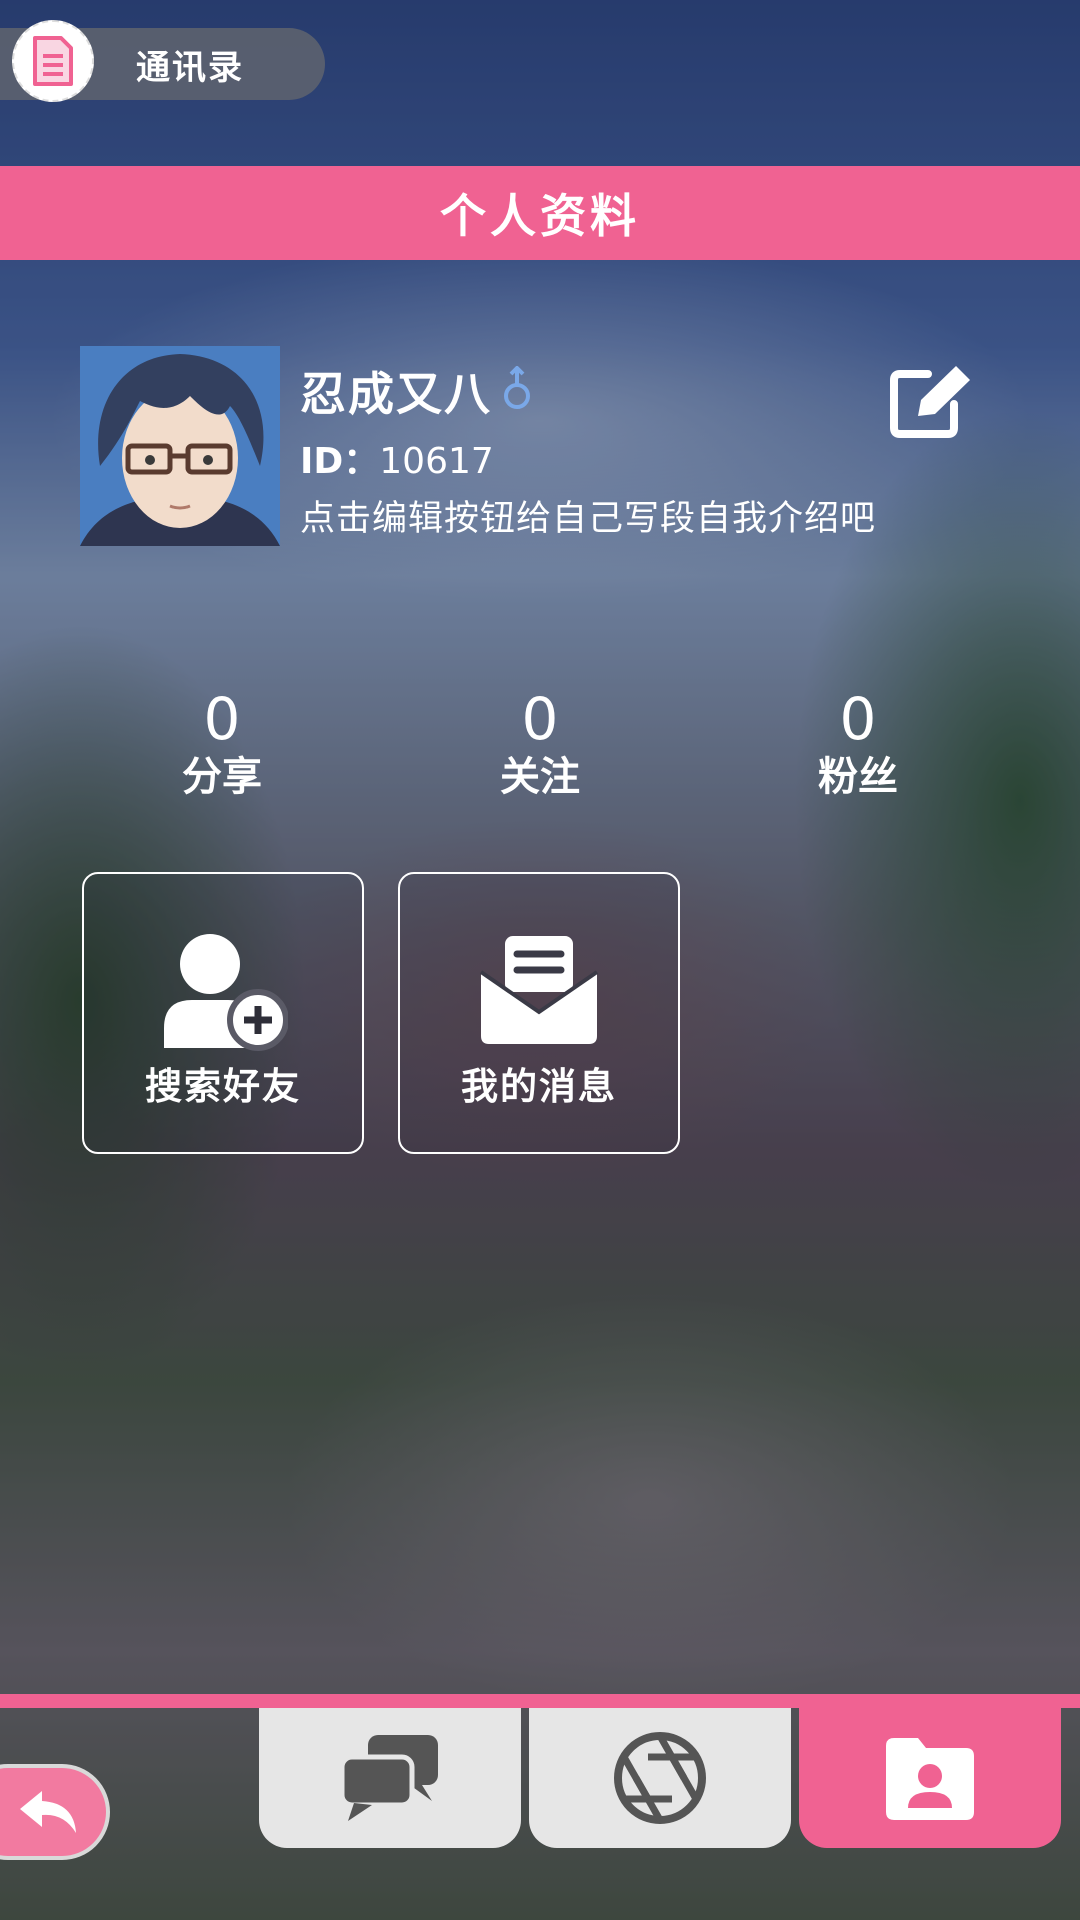 The image size is (1080, 1920). Describe the element at coordinates (539, 1086) in the screenshot. I see `my-messages-label: 我的消息` at that location.